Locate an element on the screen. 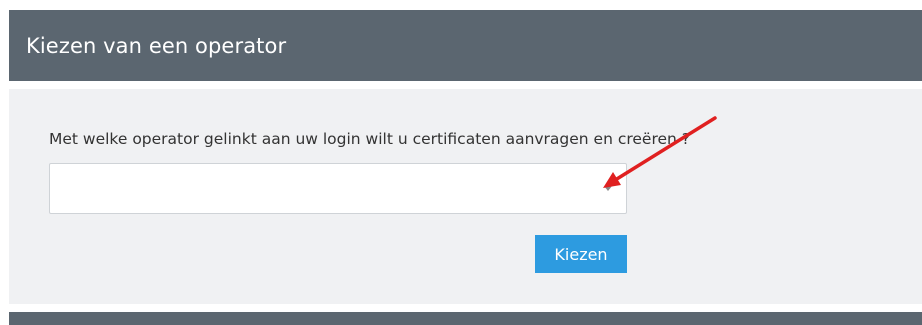 Image resolution: width=922 pixels, height=325 pixels. chevron-down-icon is located at coordinates (608, 188).